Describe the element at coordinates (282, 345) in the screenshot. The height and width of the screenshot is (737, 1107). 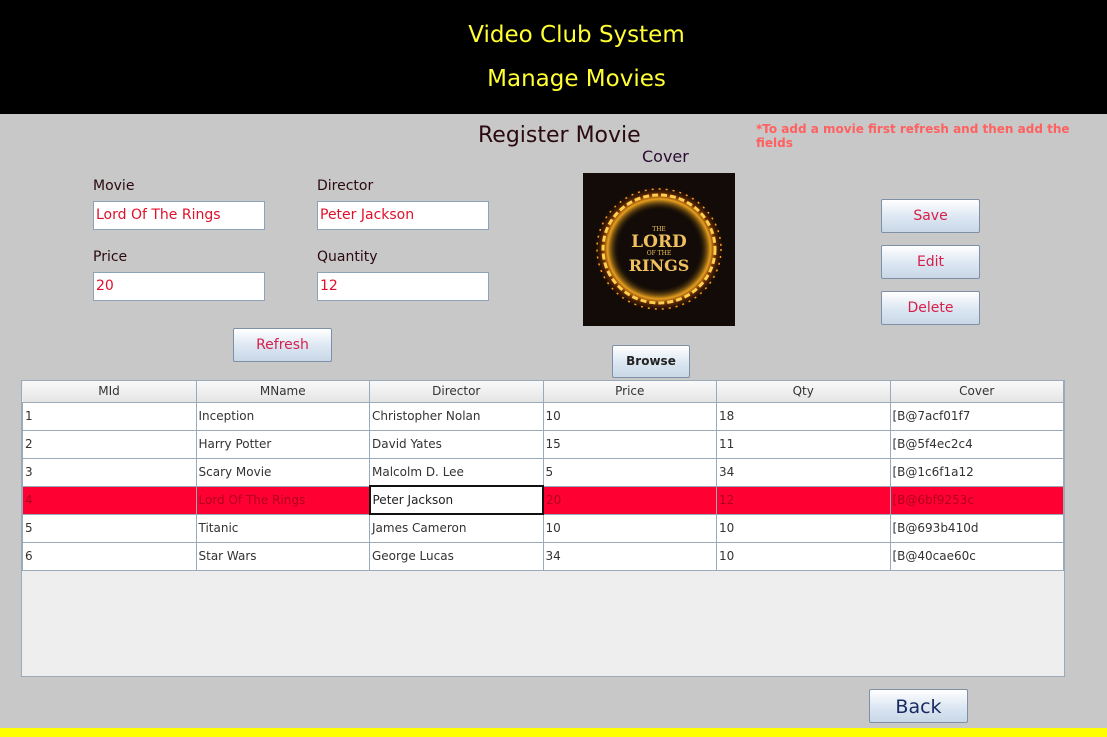
I see `refresh-button: Refresh` at that location.